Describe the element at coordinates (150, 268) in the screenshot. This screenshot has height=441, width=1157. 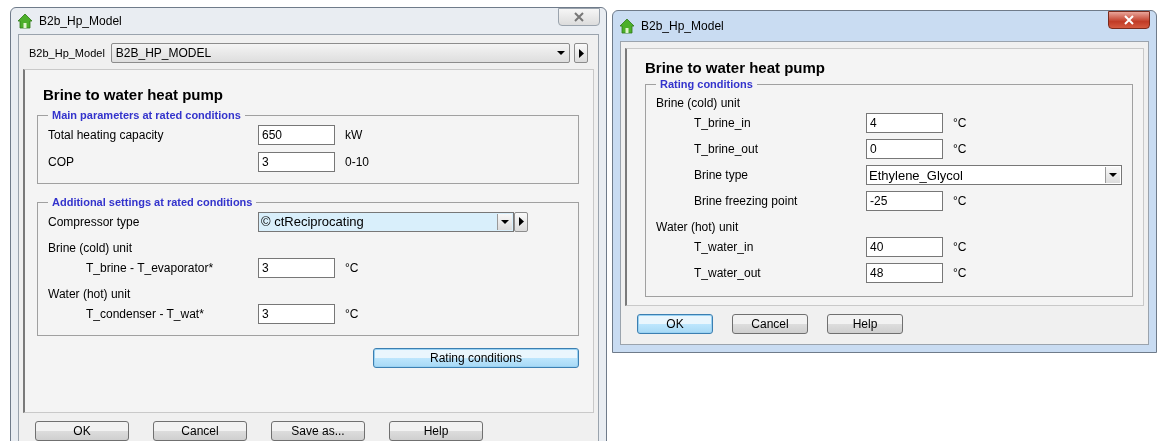
I see `field-label: T_brine - T_evaporator*` at that location.